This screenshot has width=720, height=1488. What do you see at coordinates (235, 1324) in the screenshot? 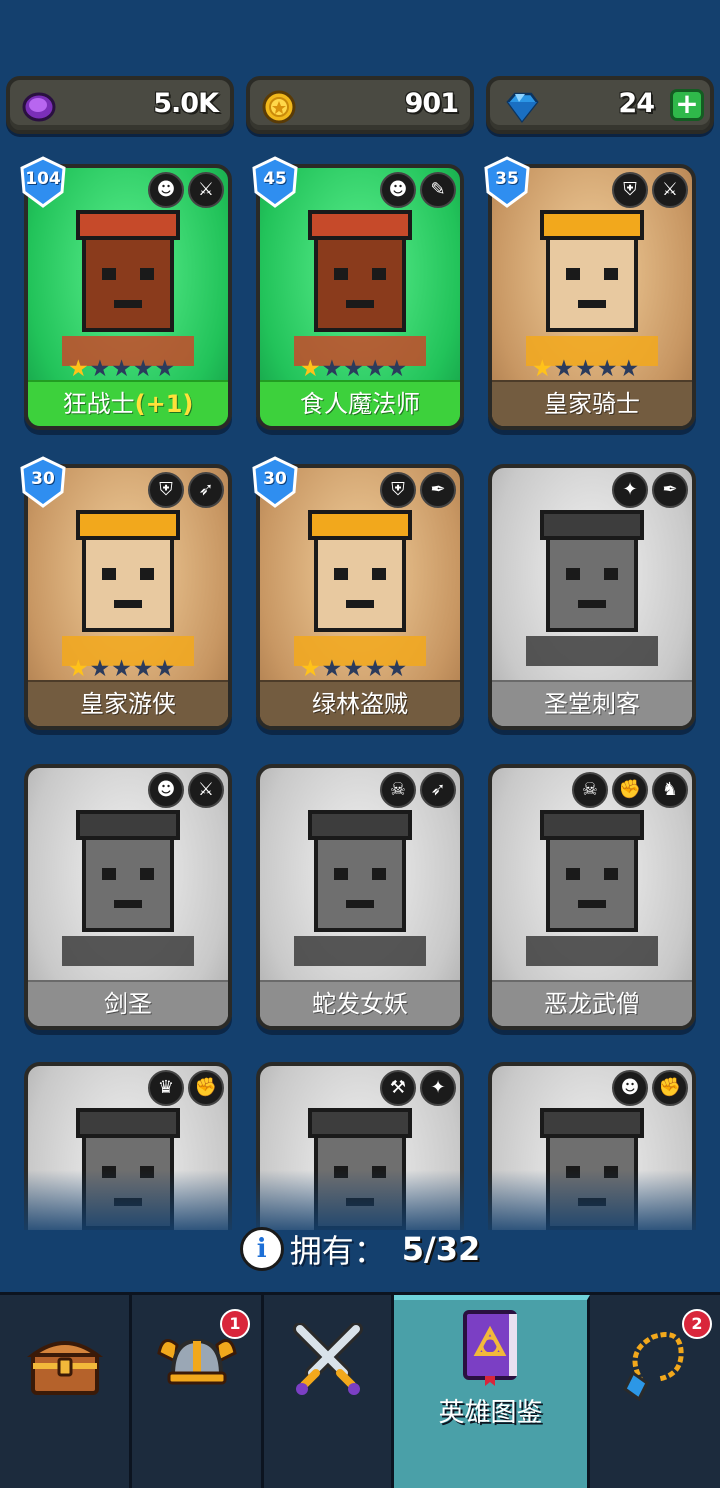
I see `helmet-tab-badge: 1` at bounding box center [235, 1324].